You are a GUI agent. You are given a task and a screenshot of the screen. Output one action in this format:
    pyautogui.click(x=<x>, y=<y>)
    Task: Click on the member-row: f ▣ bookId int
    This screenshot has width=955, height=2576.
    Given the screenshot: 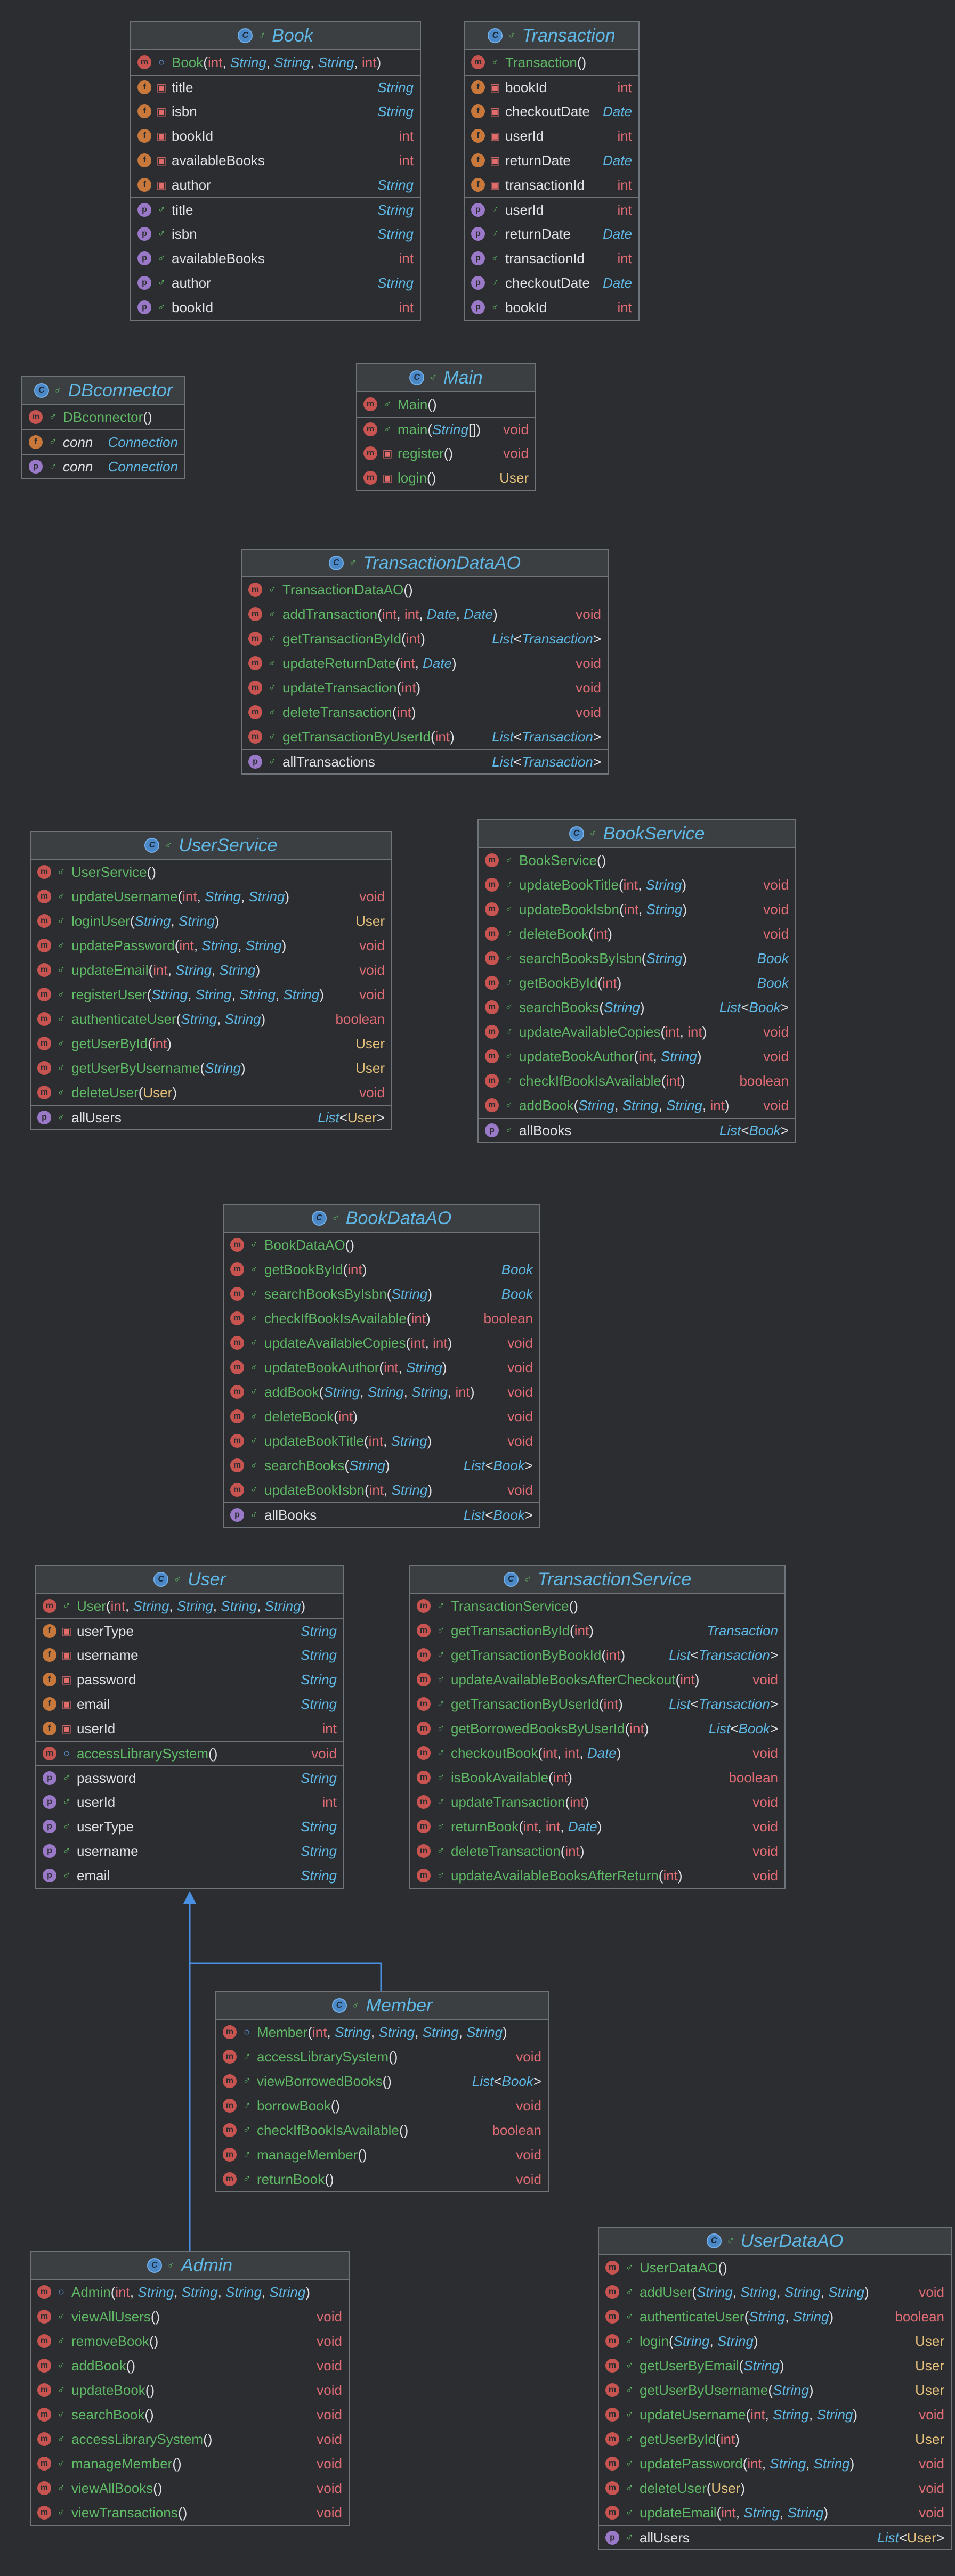 What is the action you would take?
    pyautogui.click(x=551, y=87)
    